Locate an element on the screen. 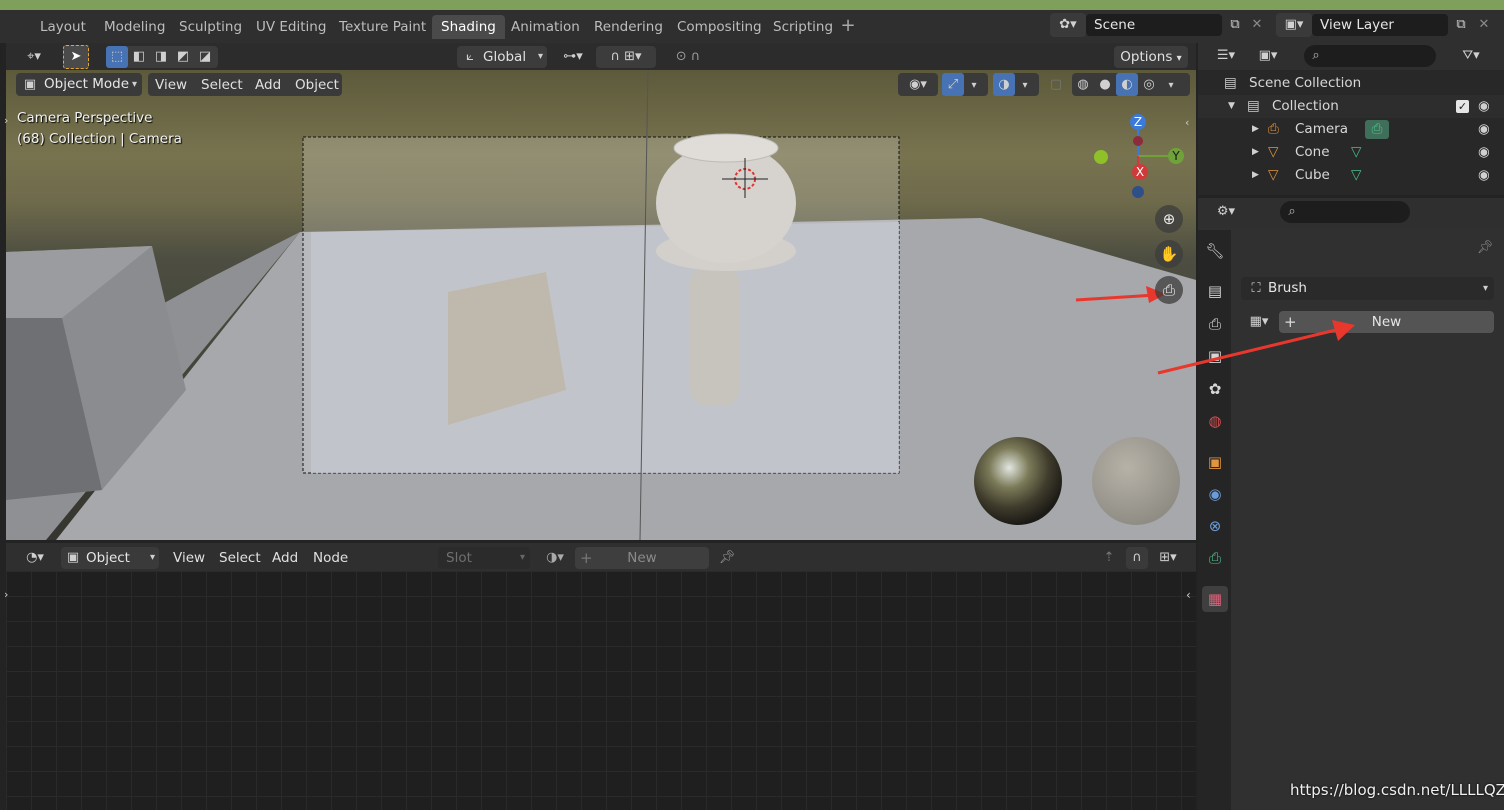 The height and width of the screenshot is (810, 1504). add-workspace-button: + is located at coordinates (848, 27).